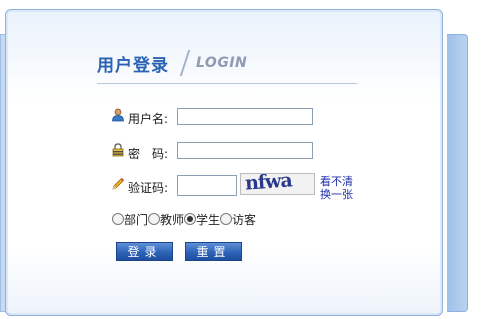 This screenshot has width=504, height=319. What do you see at coordinates (207, 185) in the screenshot?
I see `captcha-input` at bounding box center [207, 185].